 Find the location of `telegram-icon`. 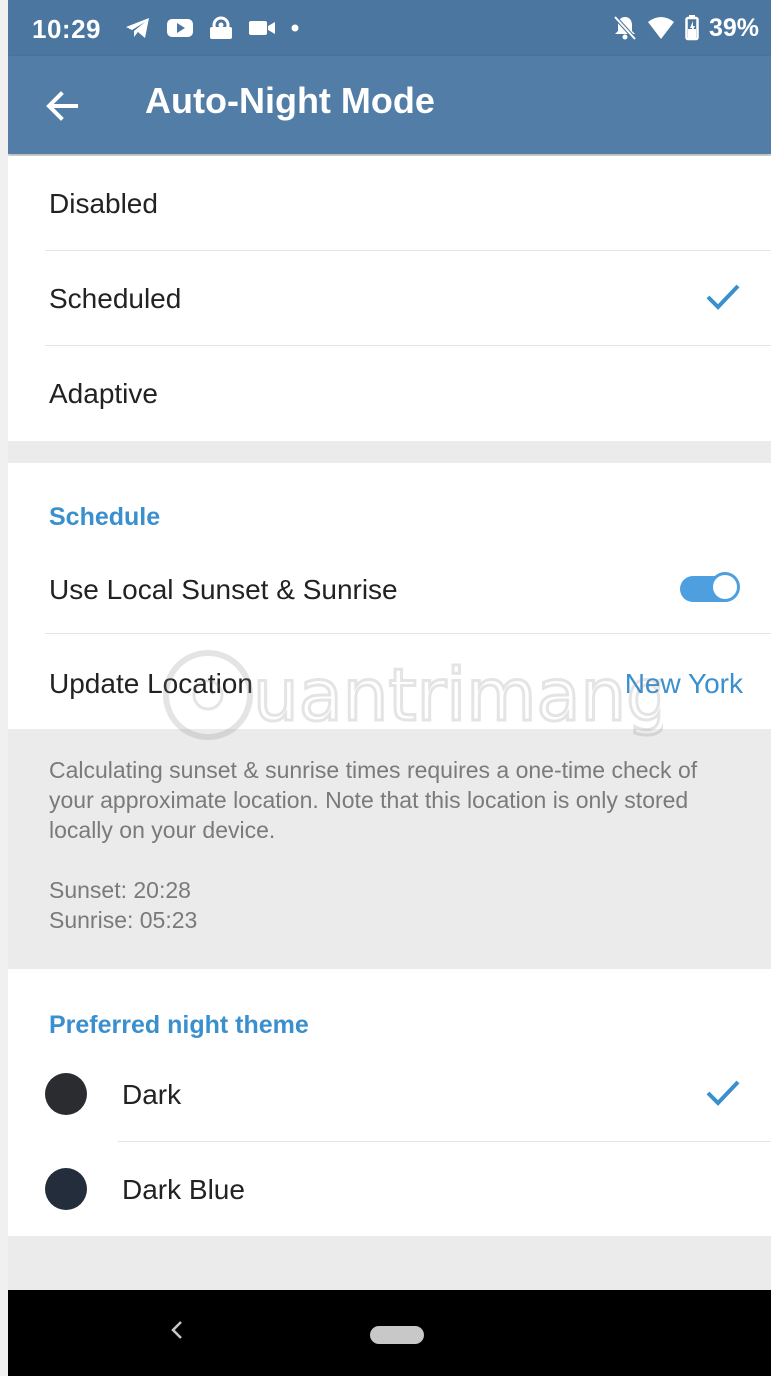

telegram-icon is located at coordinates (137, 28).